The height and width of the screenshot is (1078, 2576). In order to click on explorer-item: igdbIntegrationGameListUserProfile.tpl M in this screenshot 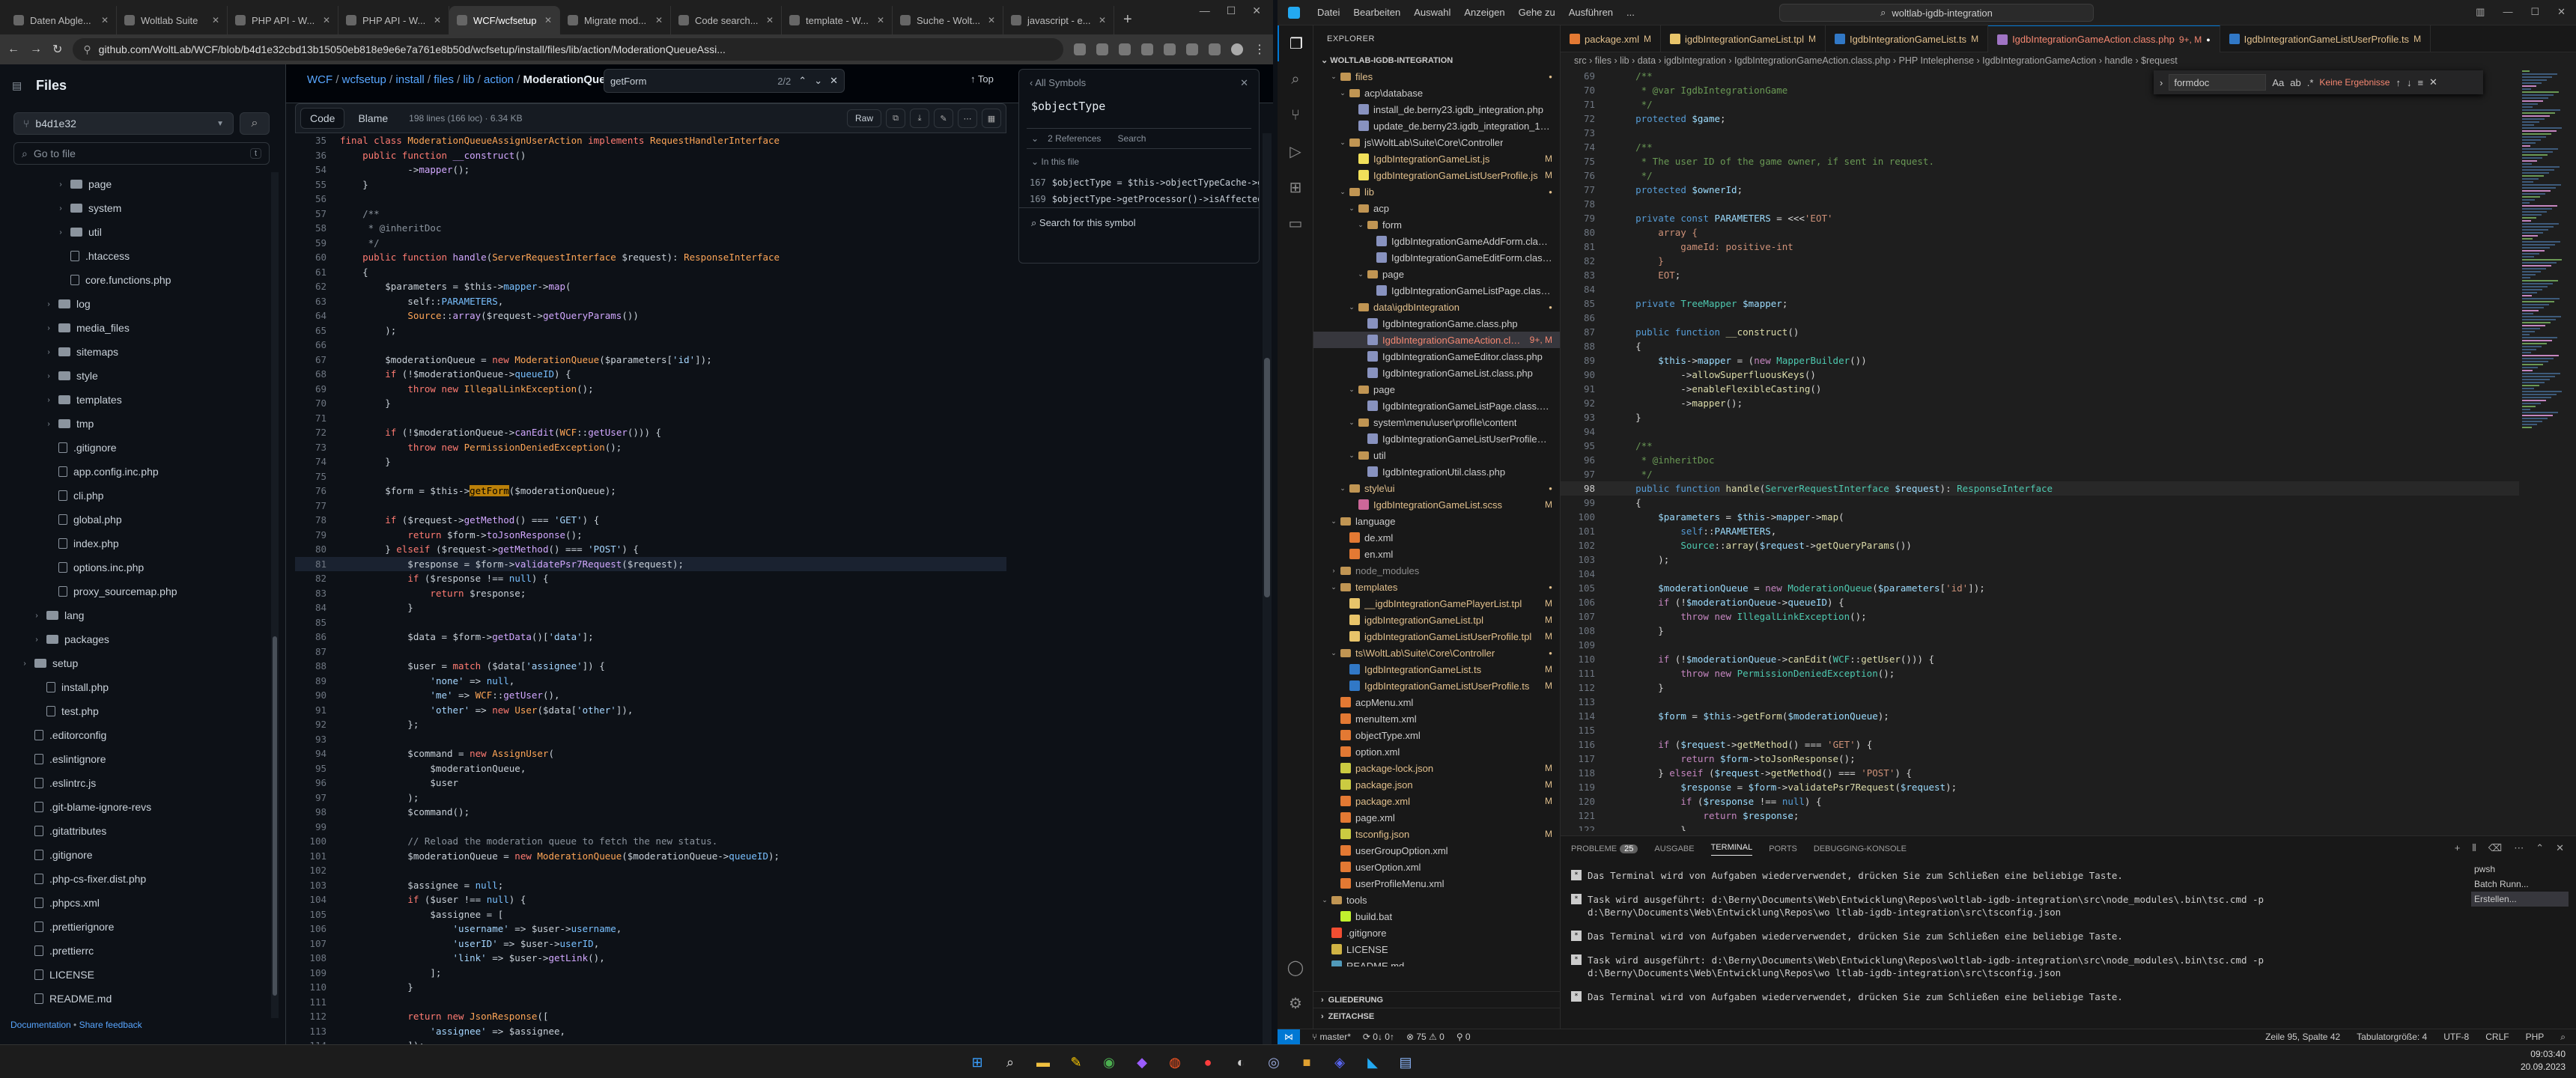, I will do `click(1436, 636)`.